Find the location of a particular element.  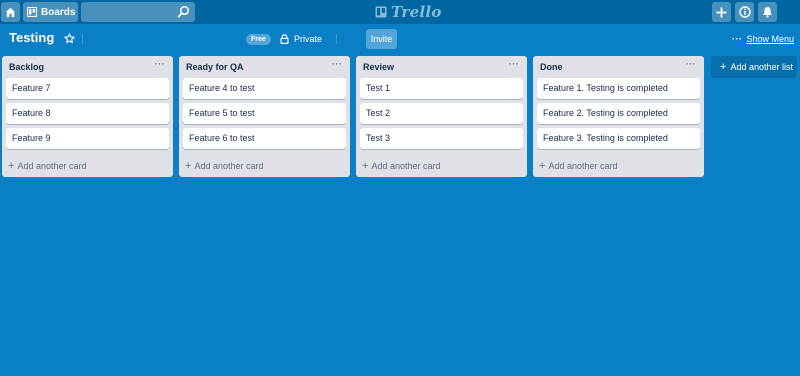

trello-logo-icon is located at coordinates (381, 12).